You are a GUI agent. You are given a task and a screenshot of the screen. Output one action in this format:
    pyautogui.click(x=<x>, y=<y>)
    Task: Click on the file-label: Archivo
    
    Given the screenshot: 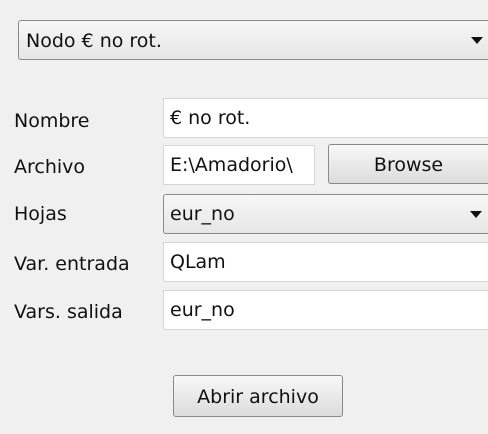 What is the action you would take?
    pyautogui.click(x=50, y=167)
    